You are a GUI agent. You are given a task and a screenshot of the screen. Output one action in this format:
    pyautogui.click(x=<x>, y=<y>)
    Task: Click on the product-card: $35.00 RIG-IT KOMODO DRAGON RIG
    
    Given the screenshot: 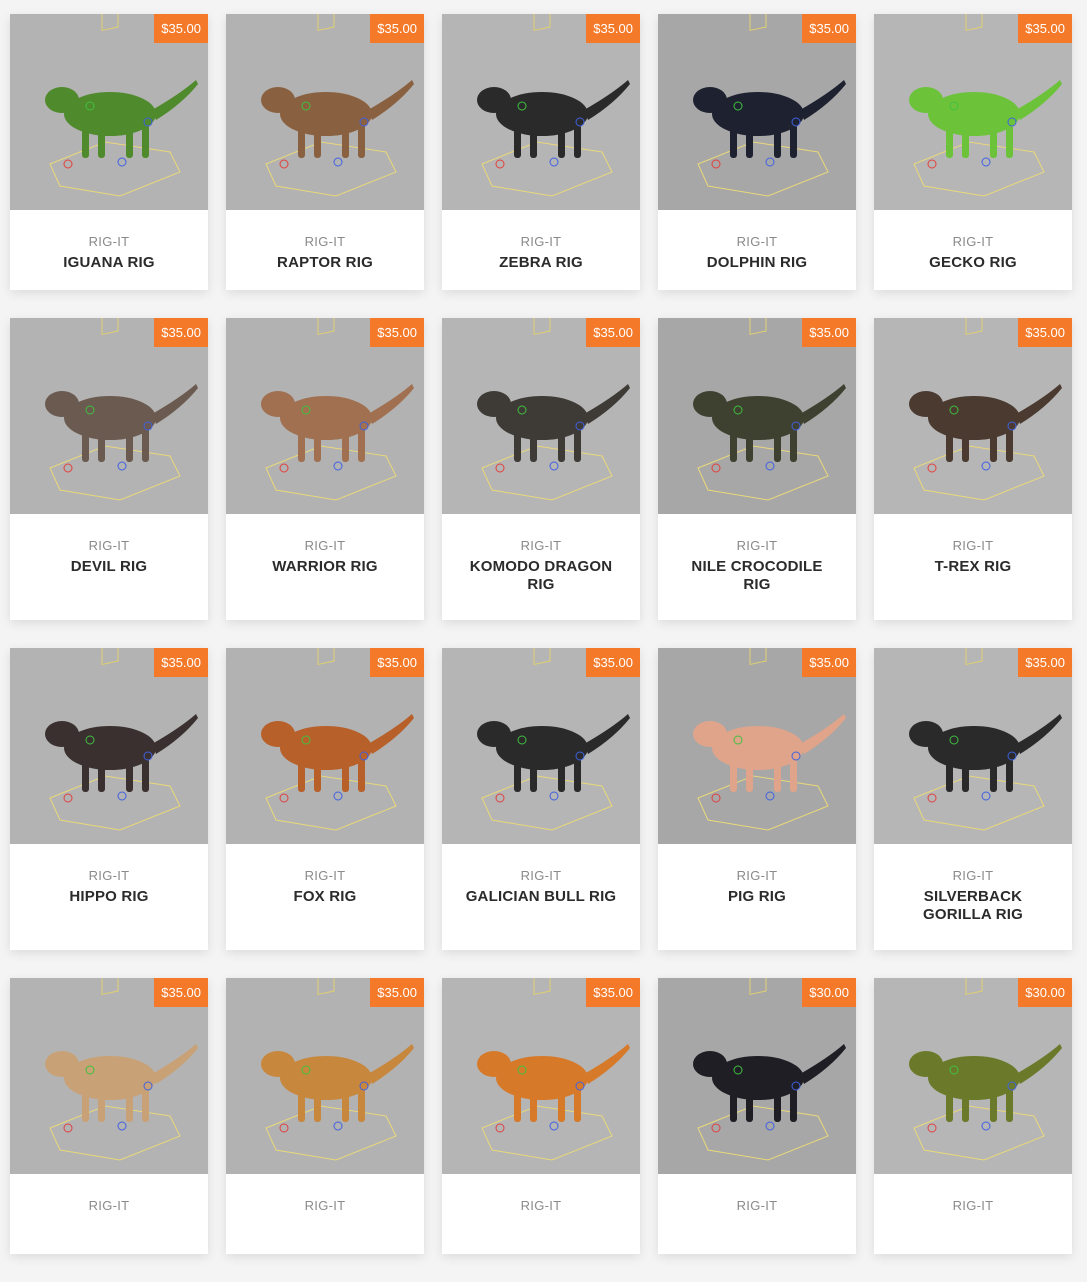 What is the action you would take?
    pyautogui.click(x=541, y=469)
    